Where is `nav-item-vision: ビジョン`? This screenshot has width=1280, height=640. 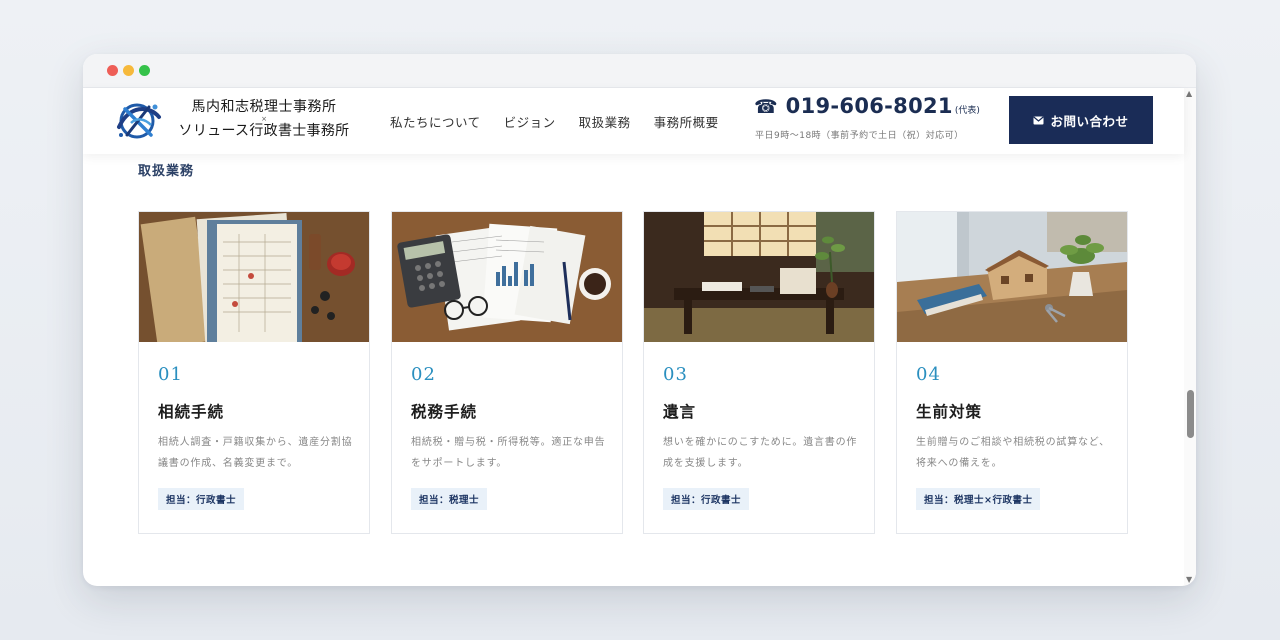
nav-item-vision: ビジョン is located at coordinates (530, 121).